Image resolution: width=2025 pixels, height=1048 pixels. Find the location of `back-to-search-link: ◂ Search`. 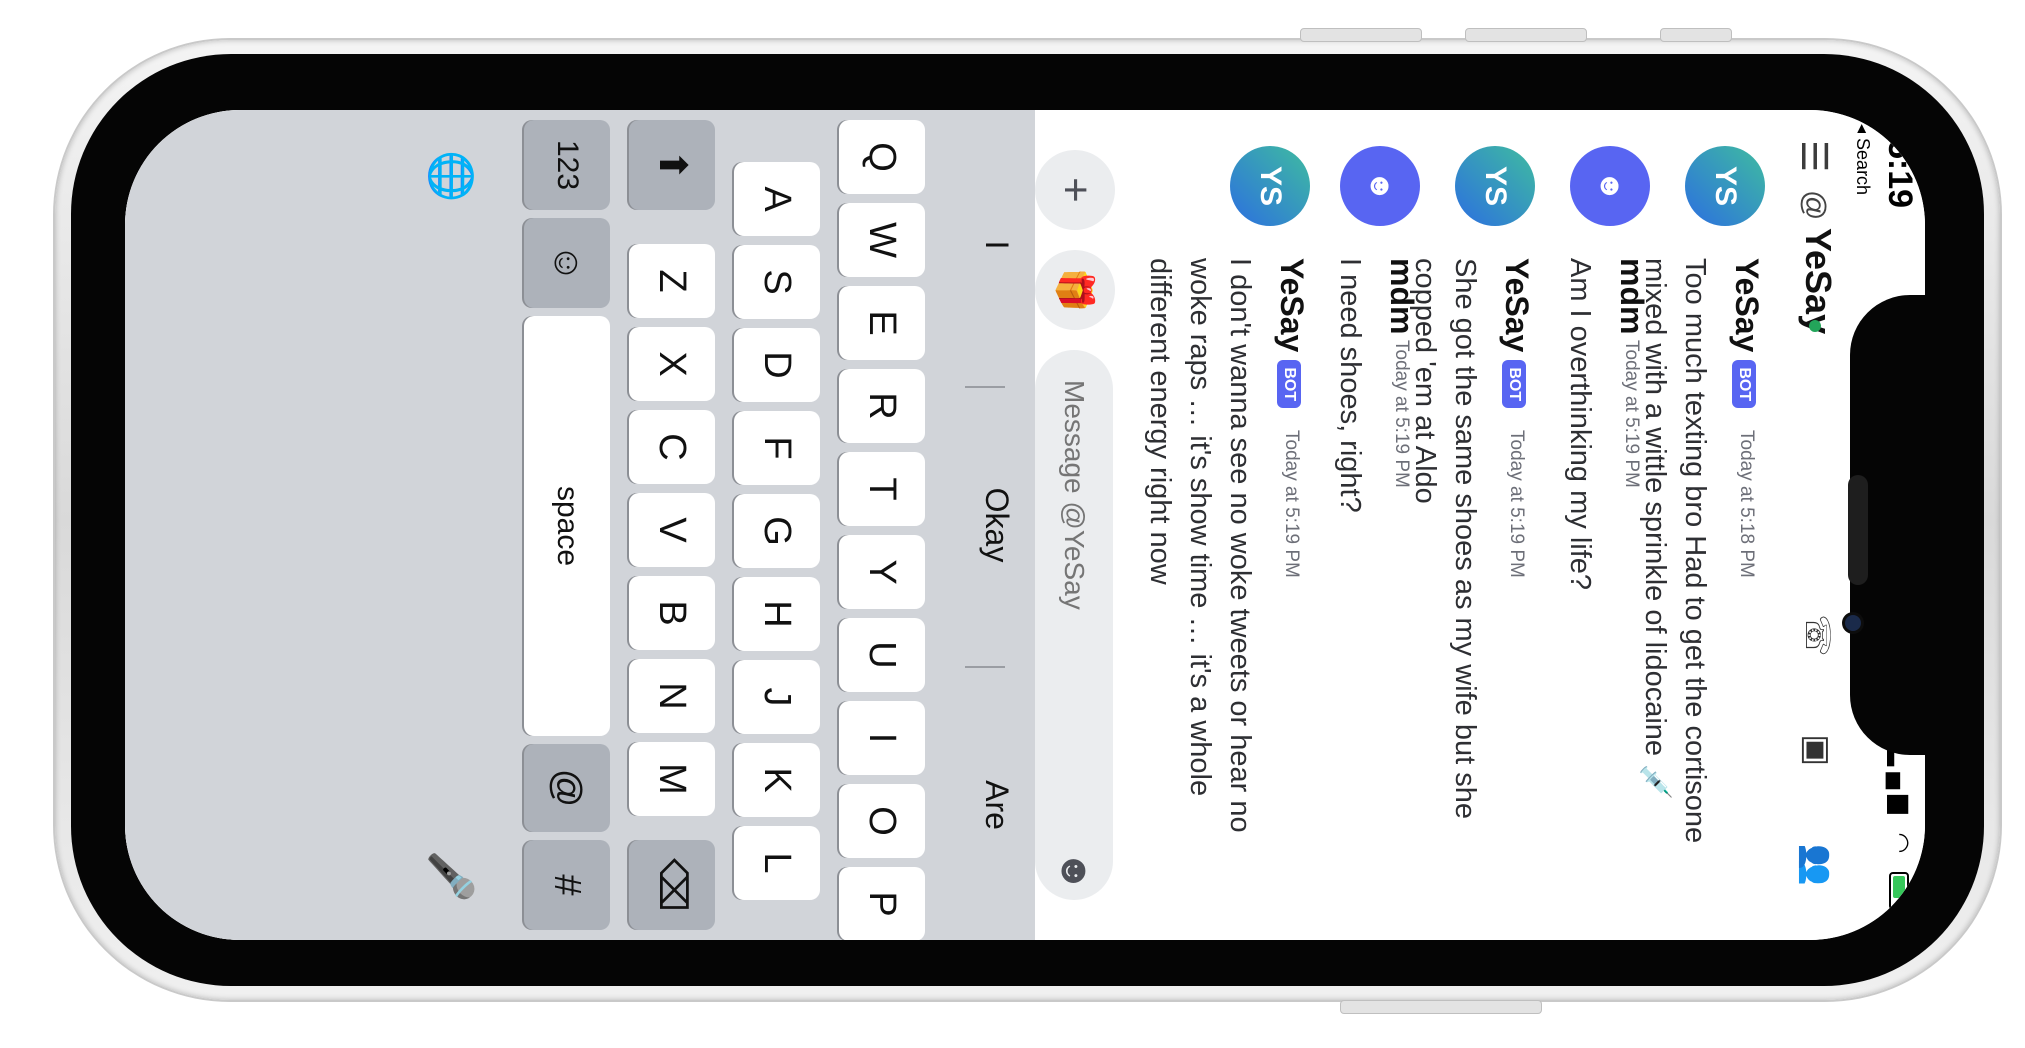

back-to-search-link: ◂ Search is located at coordinates (1862, 159).